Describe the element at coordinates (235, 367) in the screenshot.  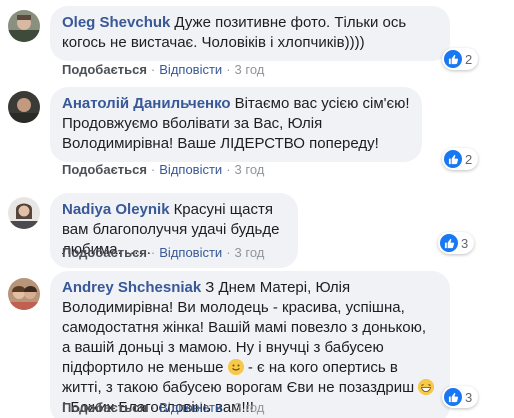
I see `smile-emoji-icon` at that location.